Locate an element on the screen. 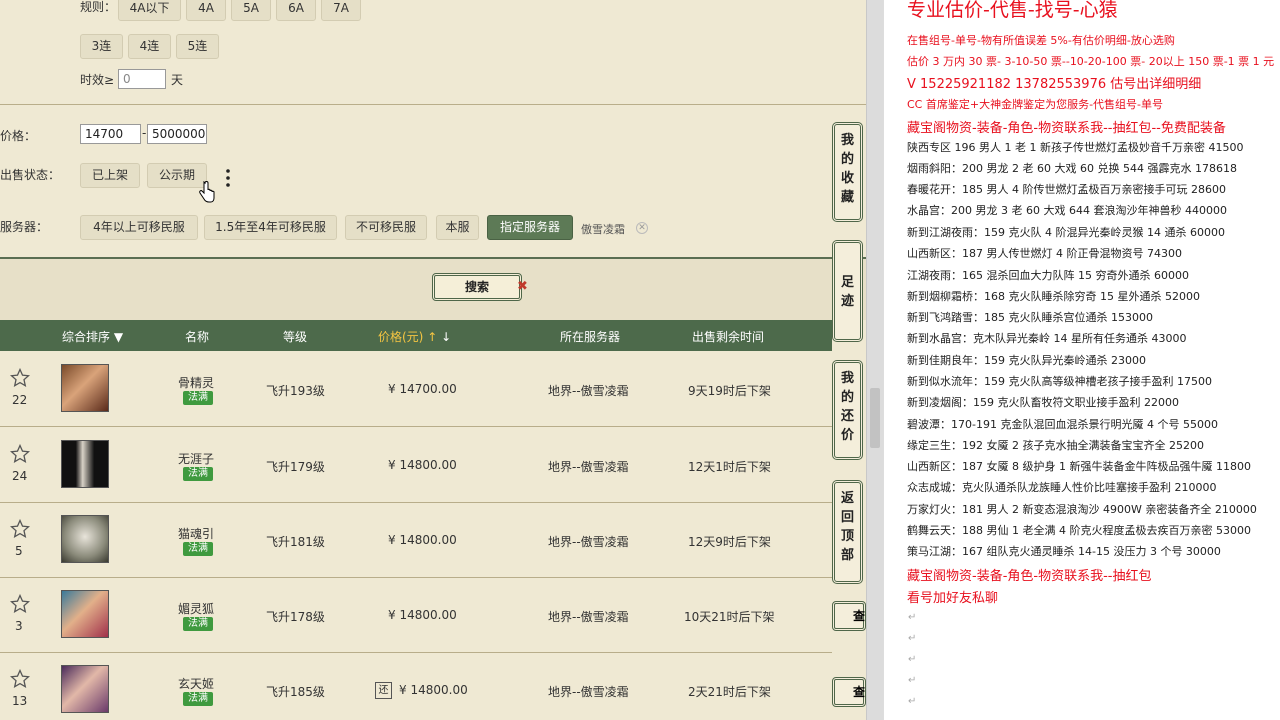 The image size is (1280, 720). favorite-count: 24 is located at coordinates (20, 476).